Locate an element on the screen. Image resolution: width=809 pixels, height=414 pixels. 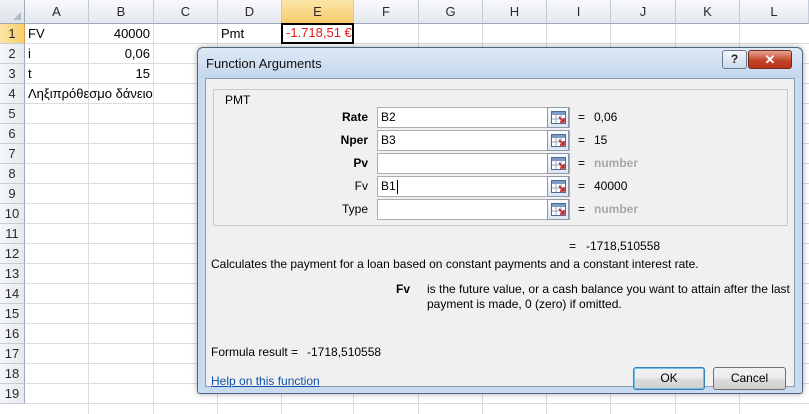
overall-result-value: -1718,510558 is located at coordinates (623, 246).